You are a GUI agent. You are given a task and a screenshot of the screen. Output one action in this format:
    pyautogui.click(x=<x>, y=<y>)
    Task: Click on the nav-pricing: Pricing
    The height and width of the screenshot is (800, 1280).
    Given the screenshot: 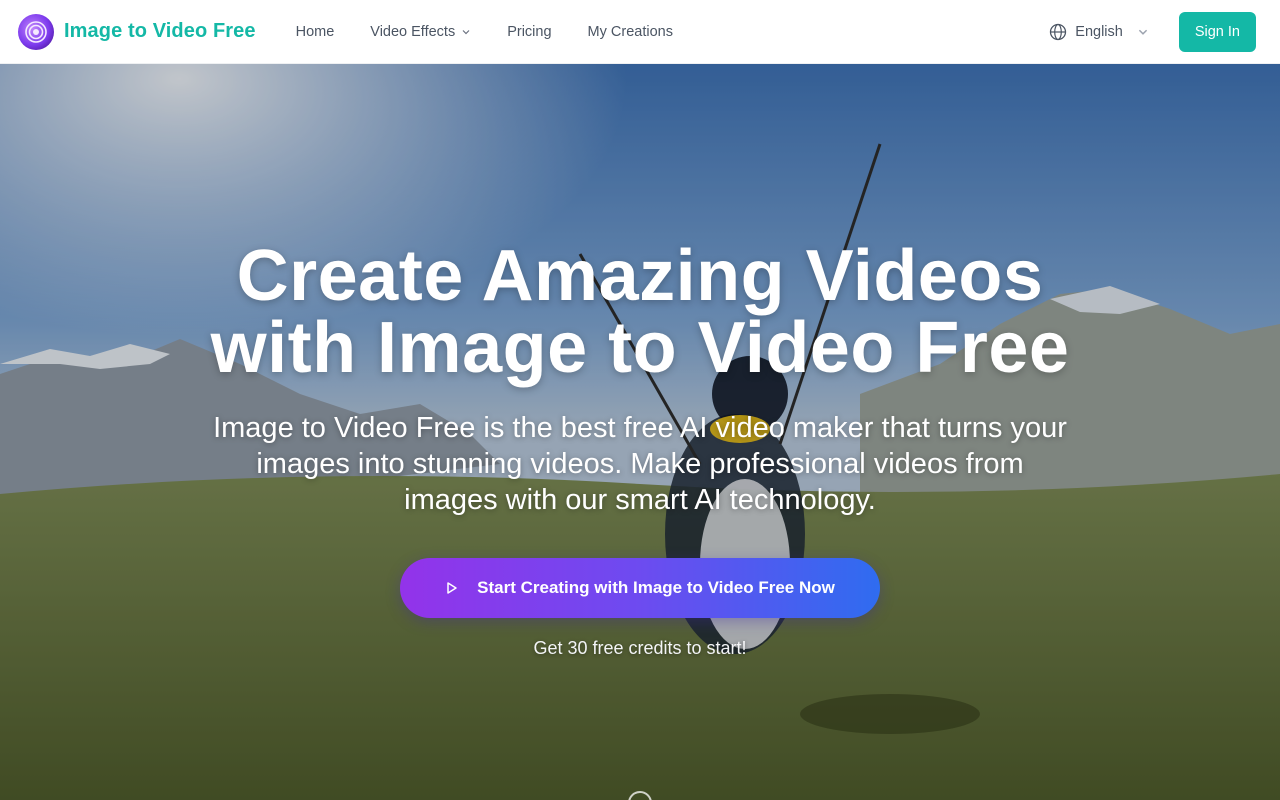 What is the action you would take?
    pyautogui.click(x=529, y=32)
    